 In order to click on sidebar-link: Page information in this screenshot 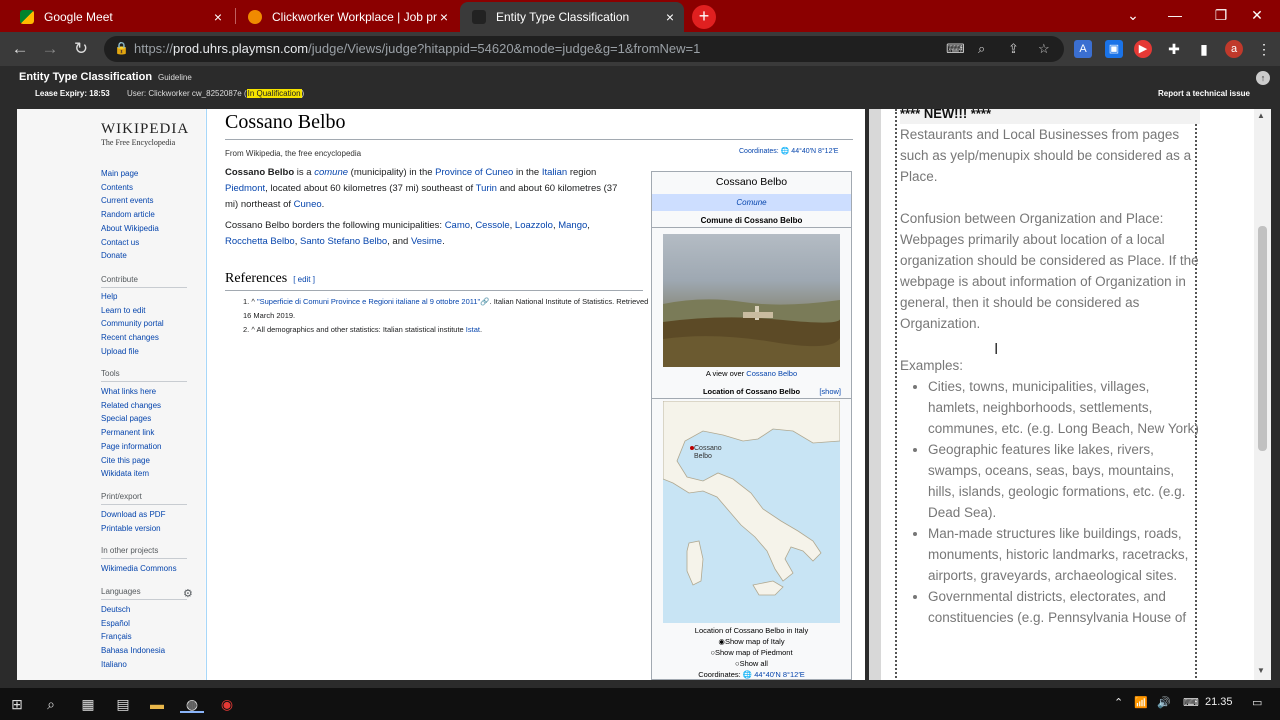, I will do `click(131, 446)`.